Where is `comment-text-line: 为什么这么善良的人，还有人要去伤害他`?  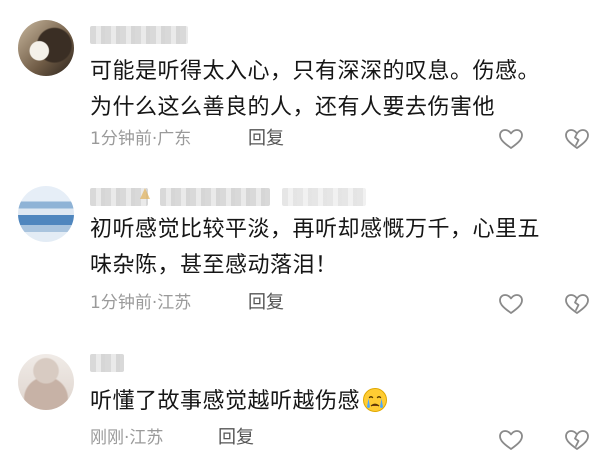 comment-text-line: 为什么这么善良的人，还有人要去伤害他 is located at coordinates (293, 107).